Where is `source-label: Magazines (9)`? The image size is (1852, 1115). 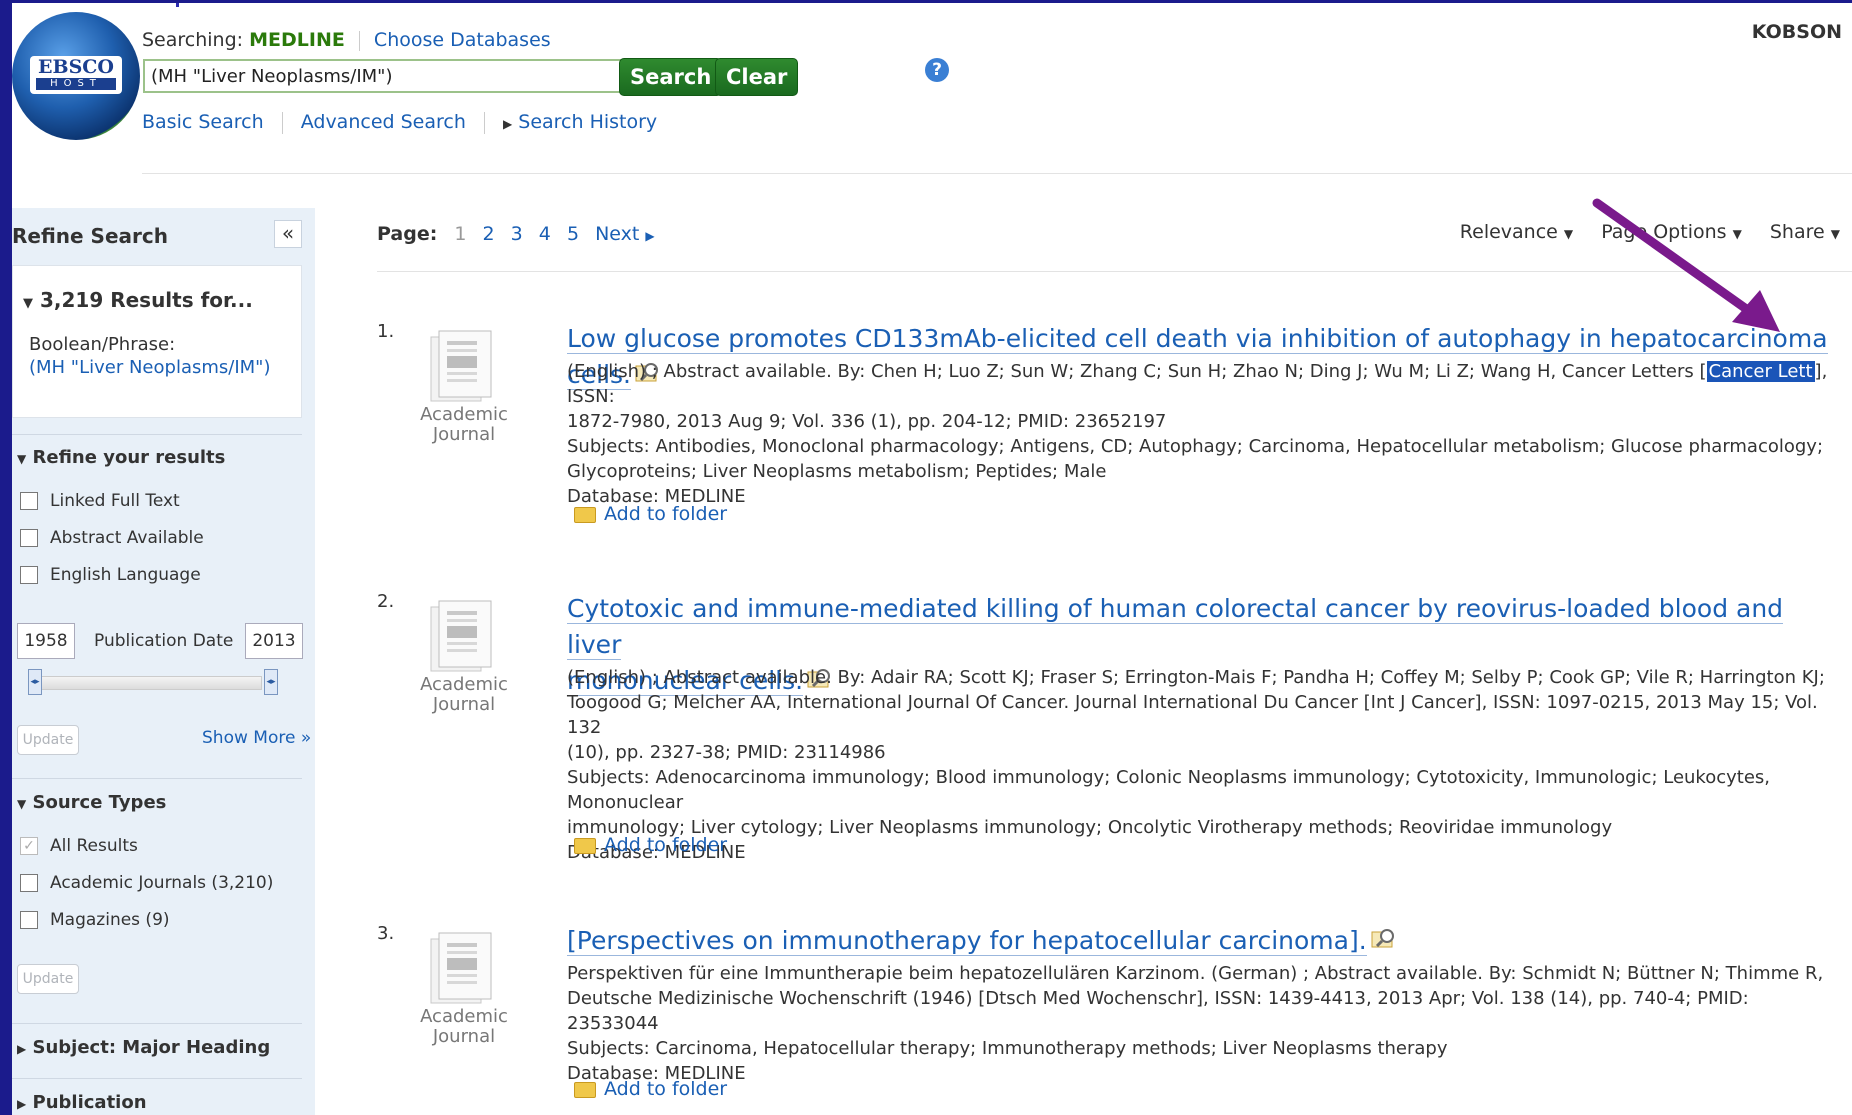
source-label: Magazines (9) is located at coordinates (110, 920).